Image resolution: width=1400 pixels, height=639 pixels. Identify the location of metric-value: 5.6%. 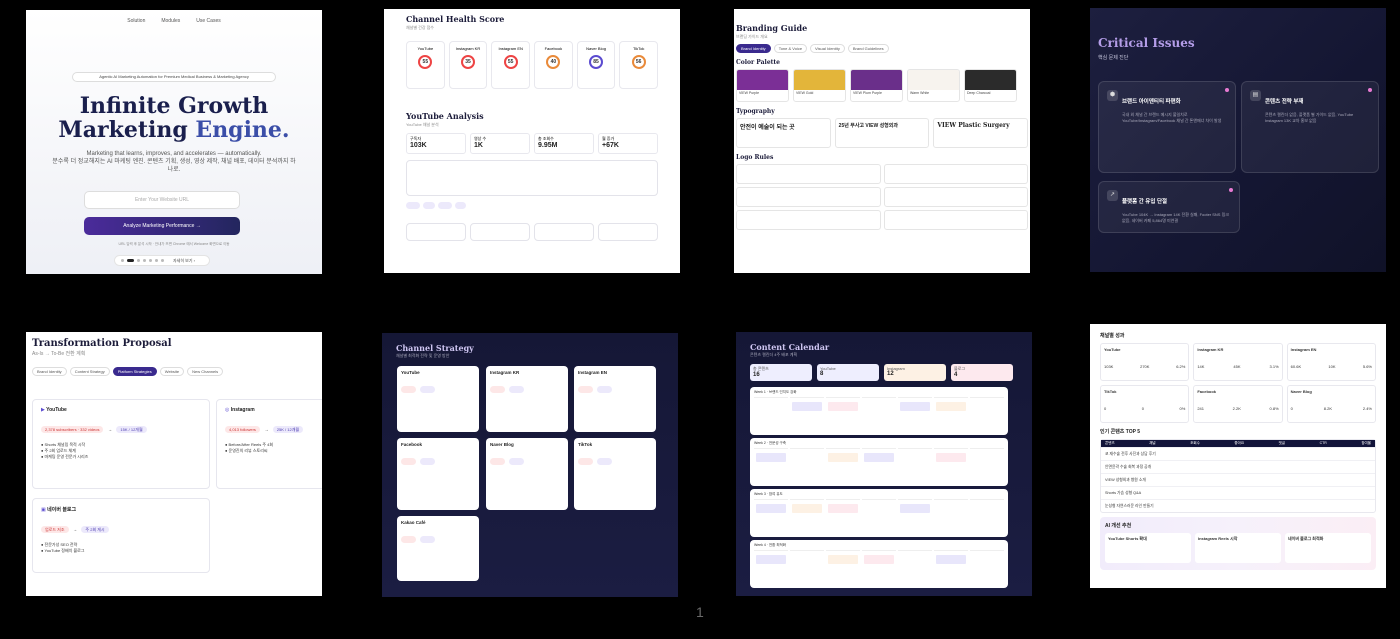
(1367, 366).